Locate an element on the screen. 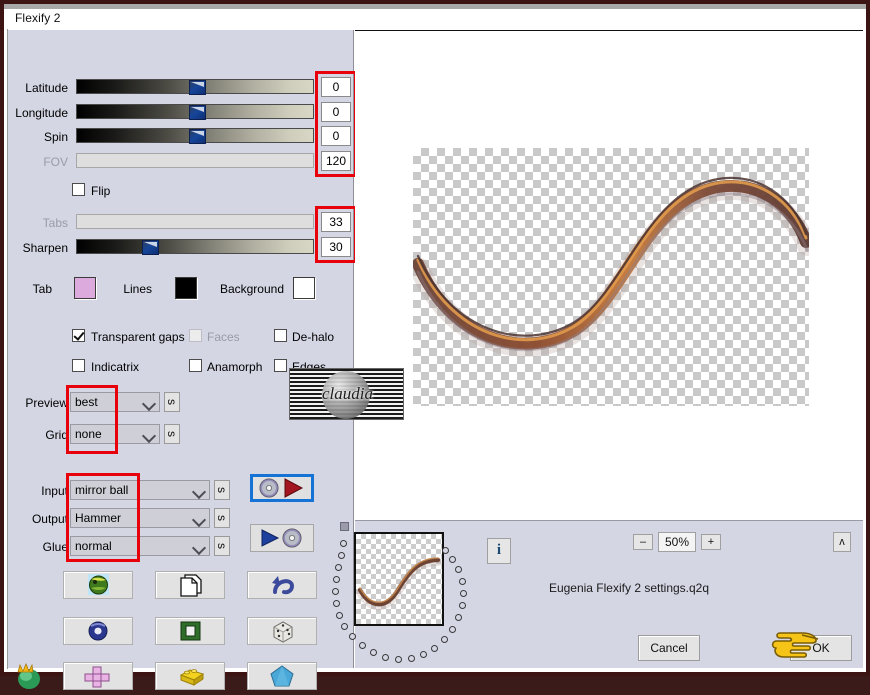 The width and height of the screenshot is (870, 695). tab-color-swatch is located at coordinates (85, 288).